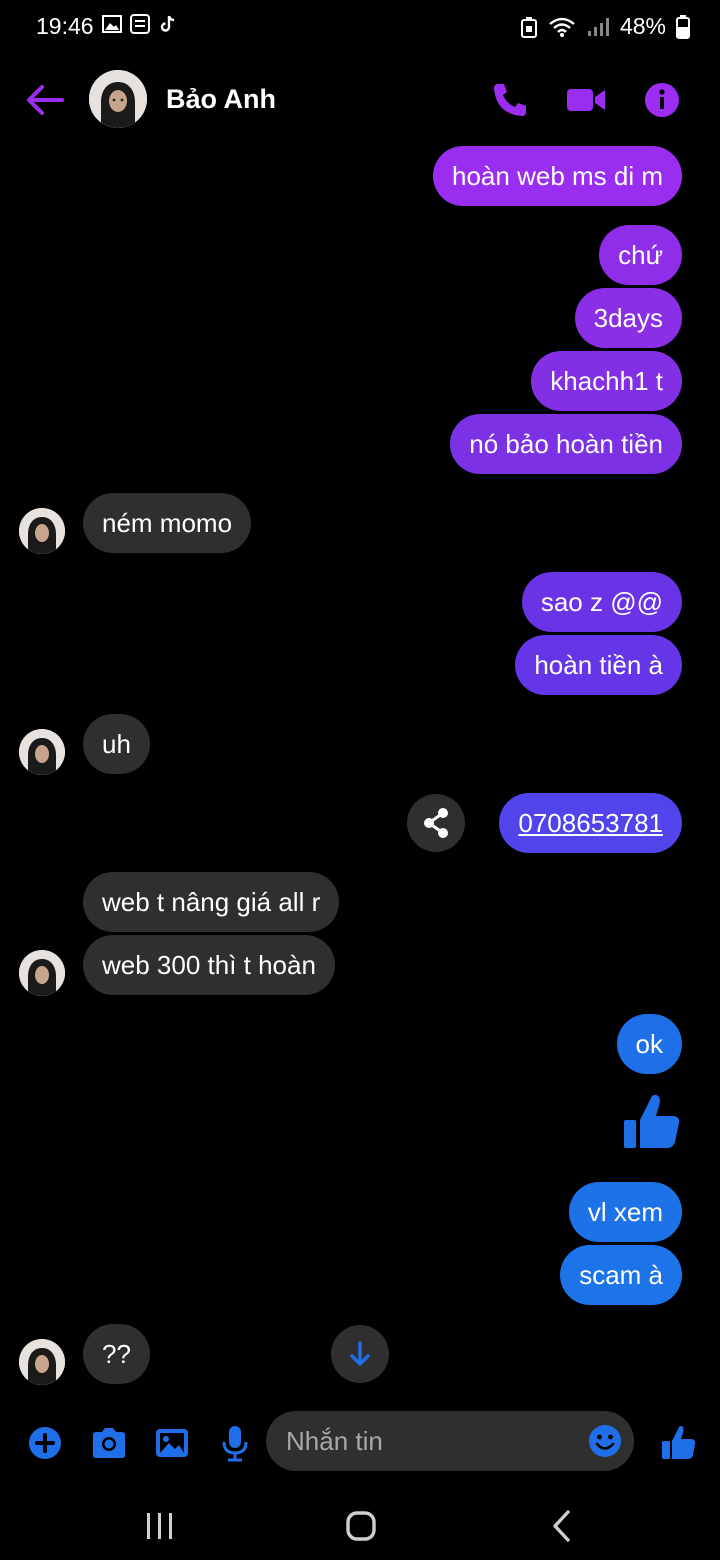 The image size is (720, 1560). What do you see at coordinates (360, 100) in the screenshot?
I see `chat-header: Bảo Anh` at bounding box center [360, 100].